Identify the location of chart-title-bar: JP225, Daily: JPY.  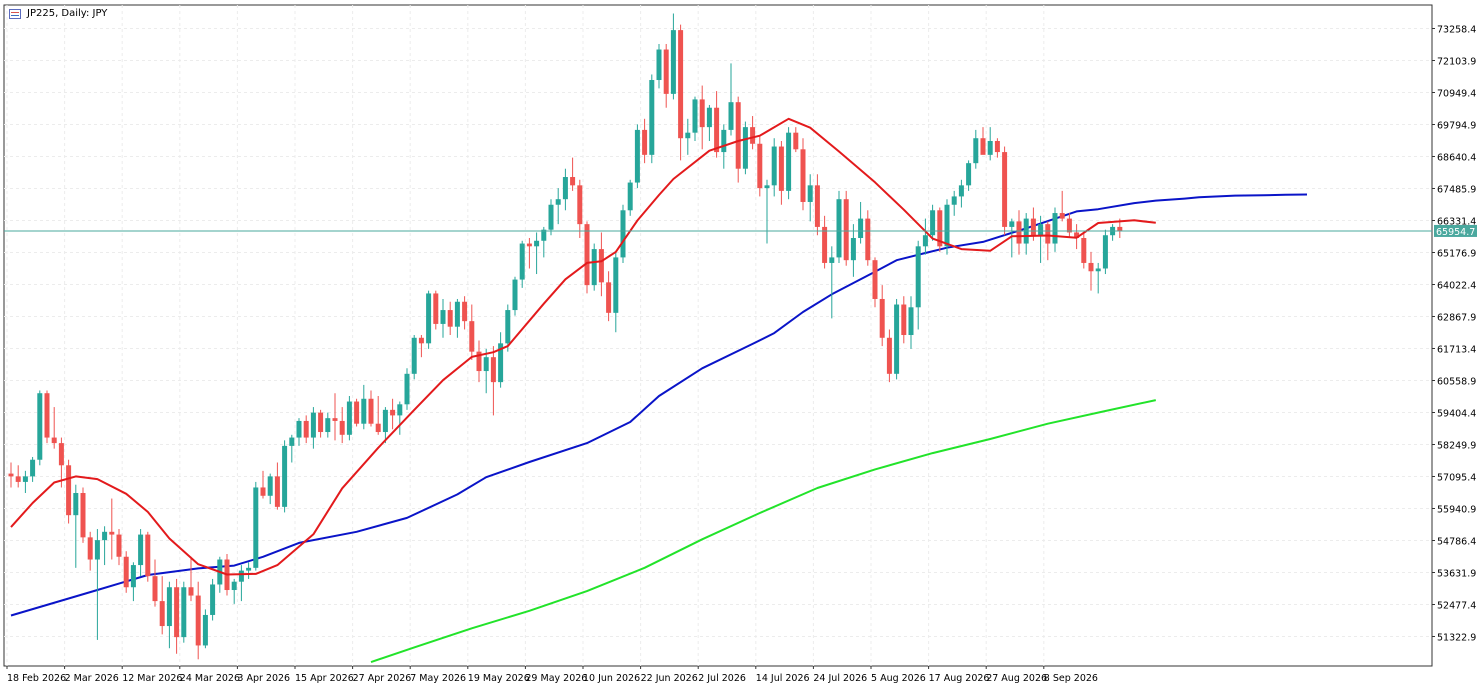
(58, 13).